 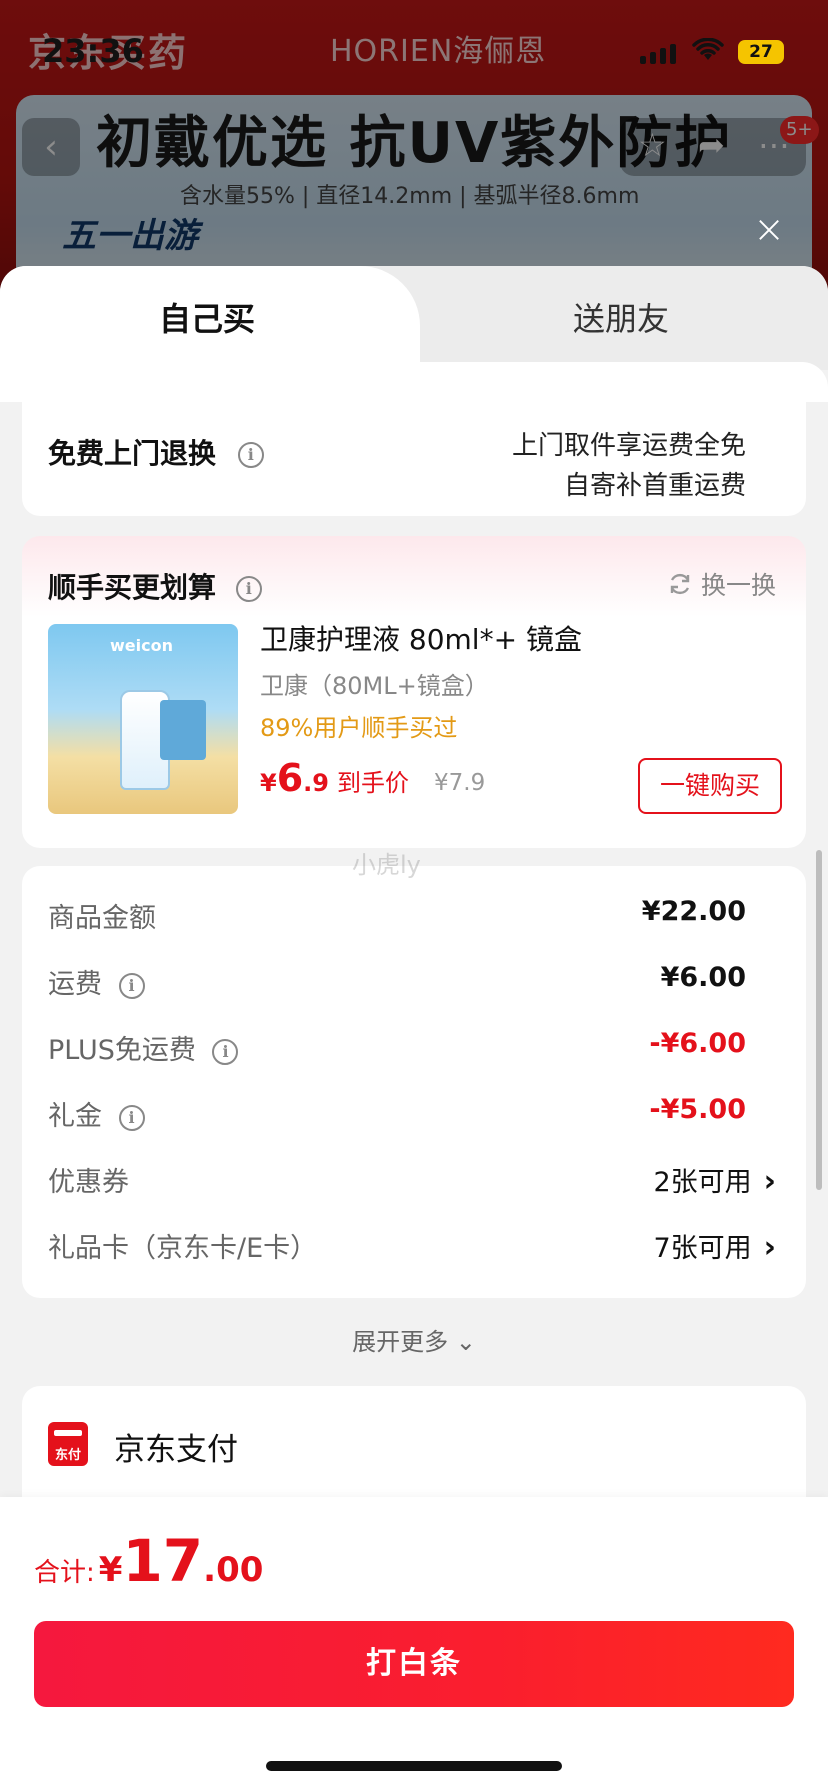 What do you see at coordinates (207, 317) in the screenshot?
I see `tab-self-buy-label: 自己买` at bounding box center [207, 317].